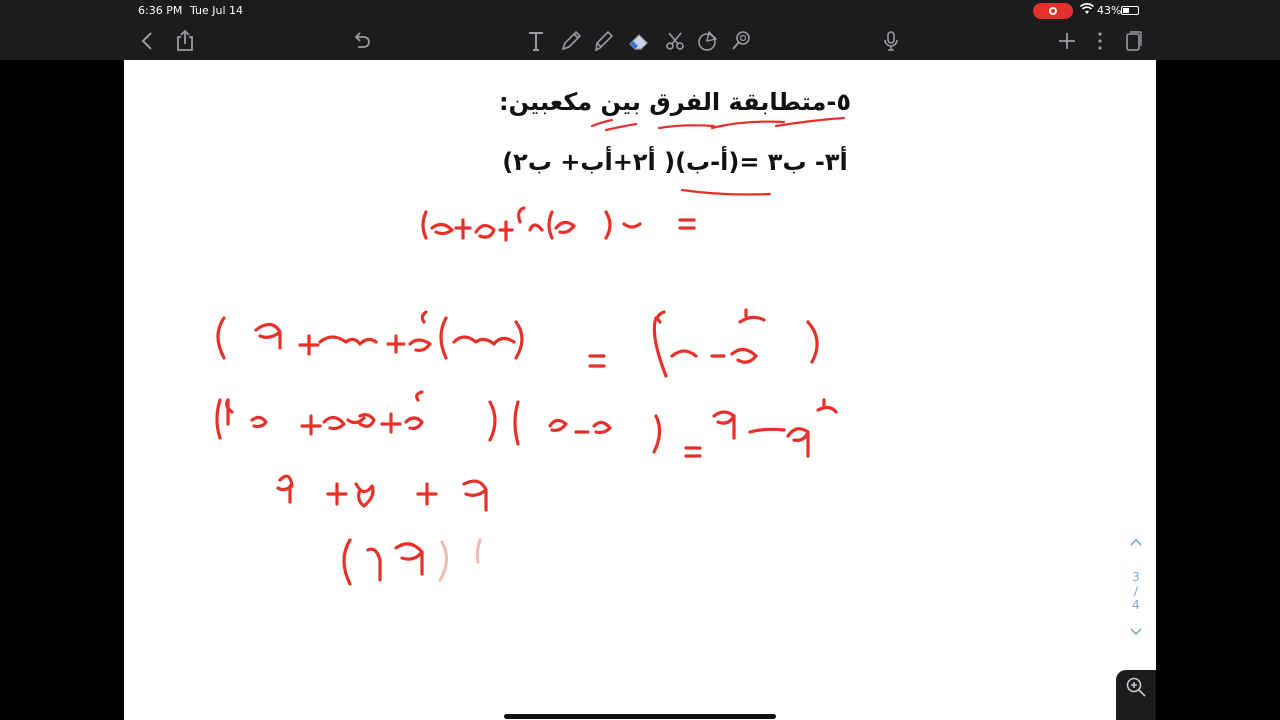  Describe the element at coordinates (160, 10) in the screenshot. I see `status-time: 6:36 PM` at that location.